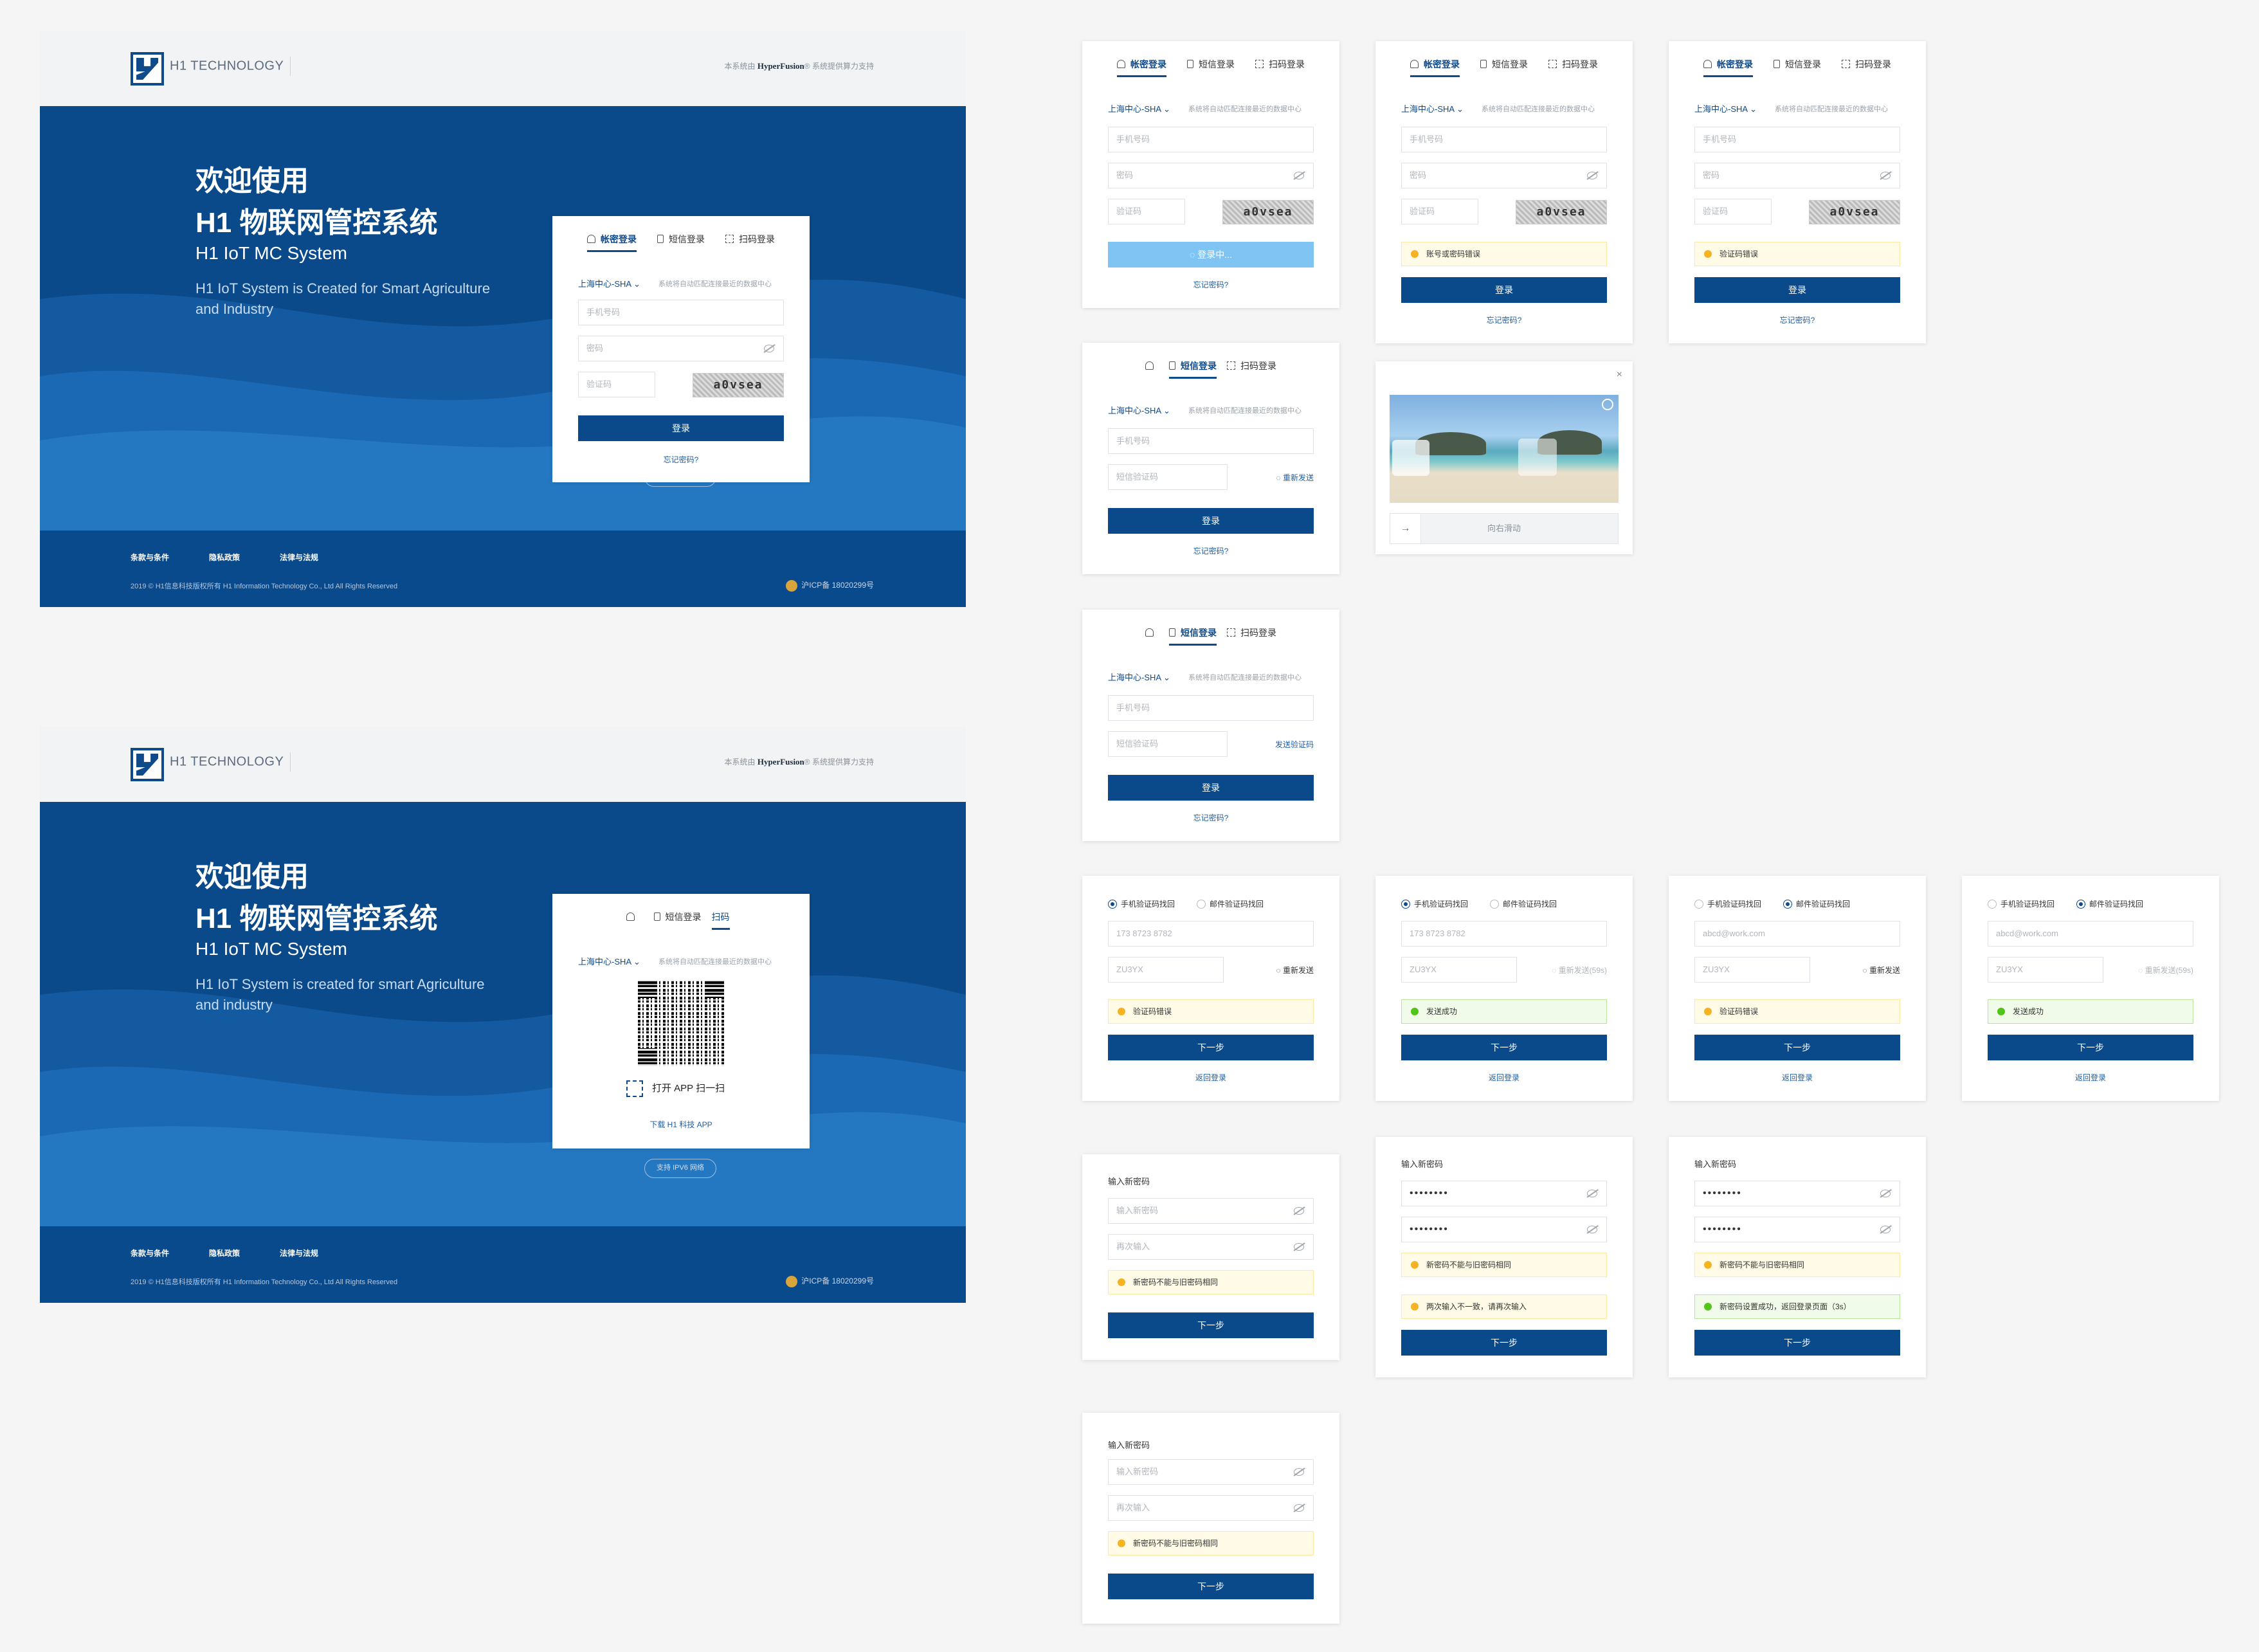  Describe the element at coordinates (1504, 528) in the screenshot. I see `slider-track: → 向右滑动` at that location.